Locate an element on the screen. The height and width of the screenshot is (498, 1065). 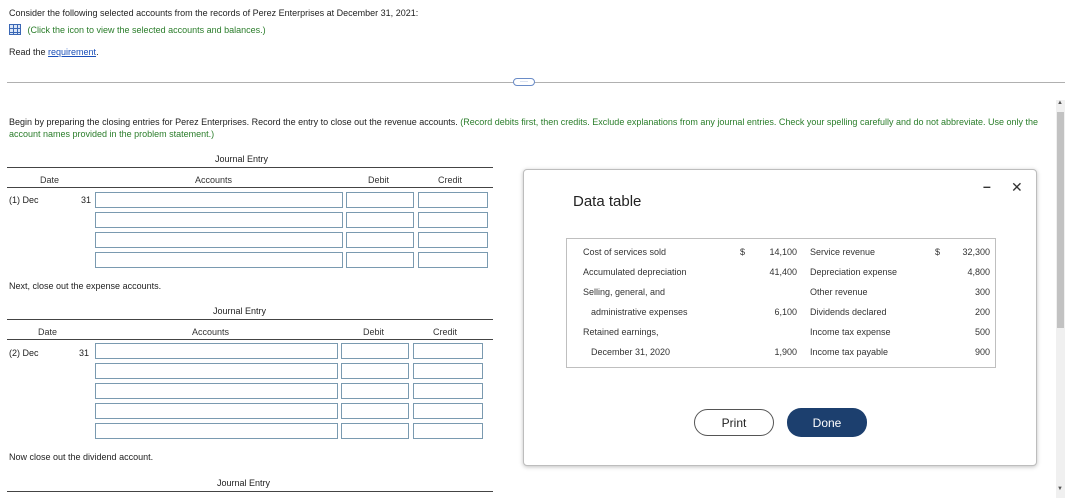
journal-entry-title-3: Journal Entry is located at coordinates (244, 483).